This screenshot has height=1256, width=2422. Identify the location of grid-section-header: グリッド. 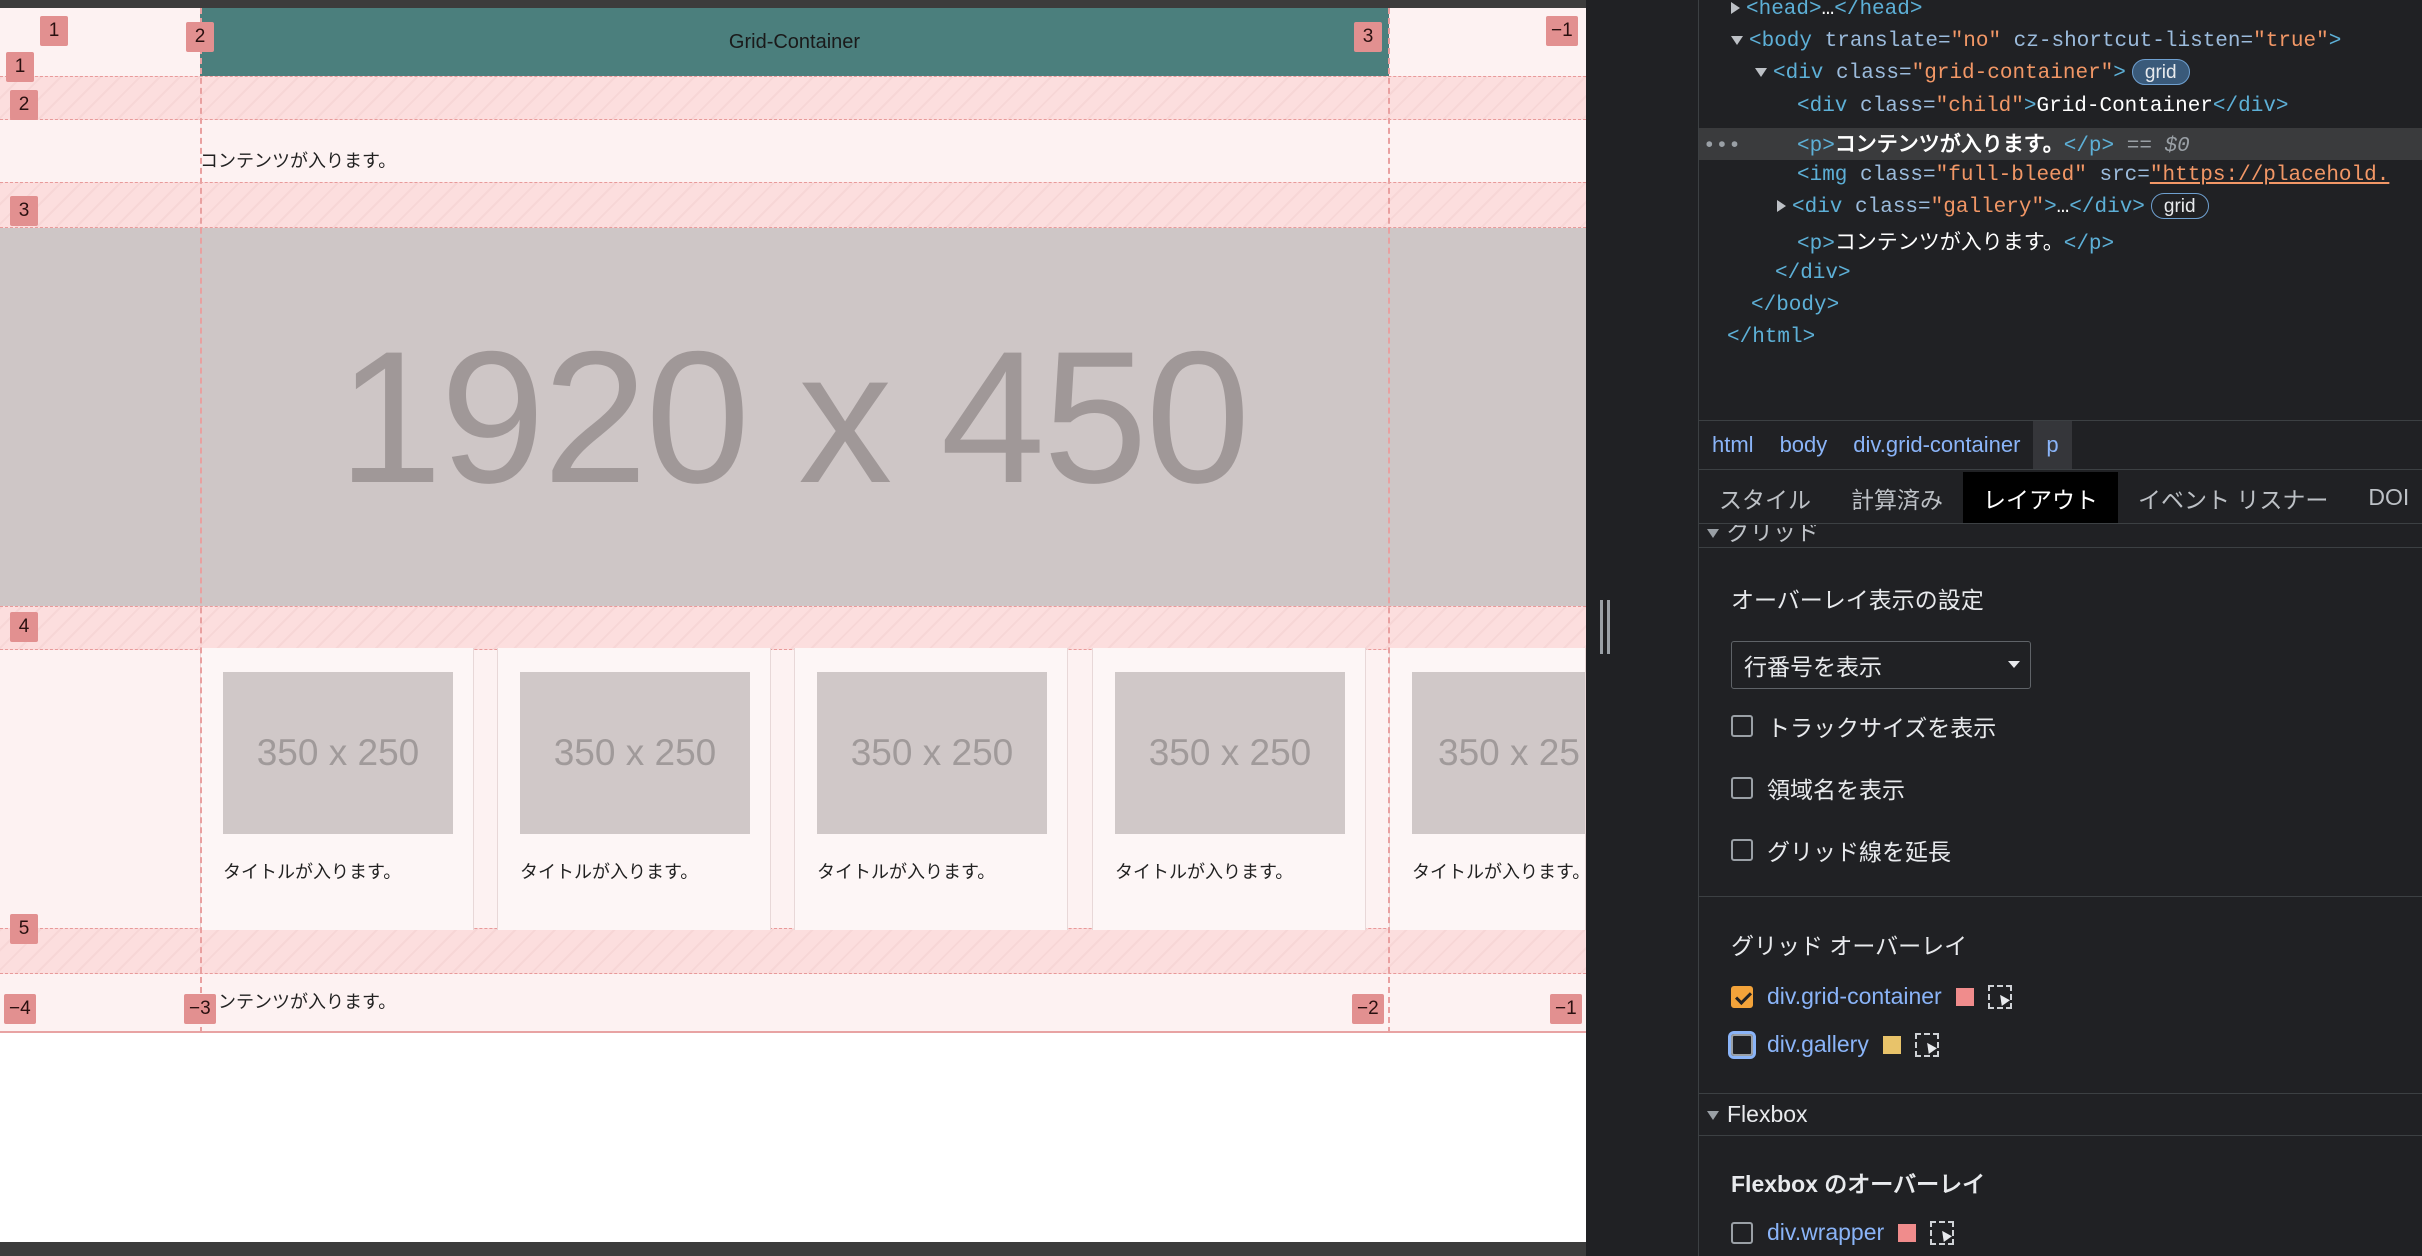
(1763, 536).